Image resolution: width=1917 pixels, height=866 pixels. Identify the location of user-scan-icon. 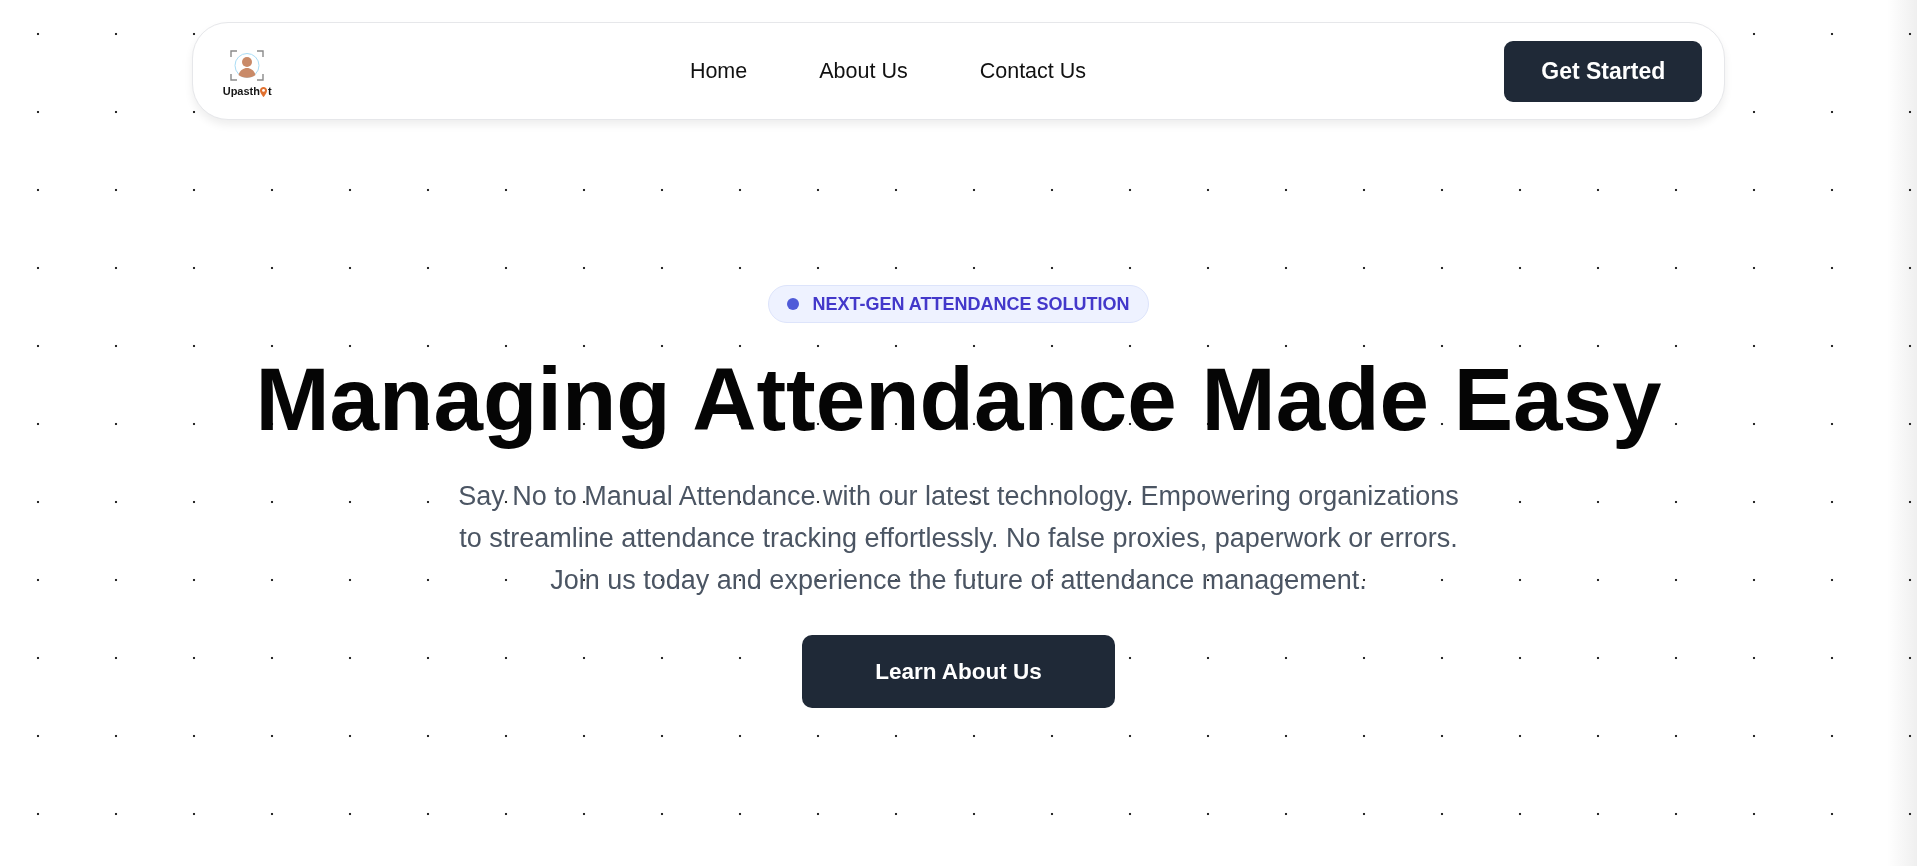
(247, 65).